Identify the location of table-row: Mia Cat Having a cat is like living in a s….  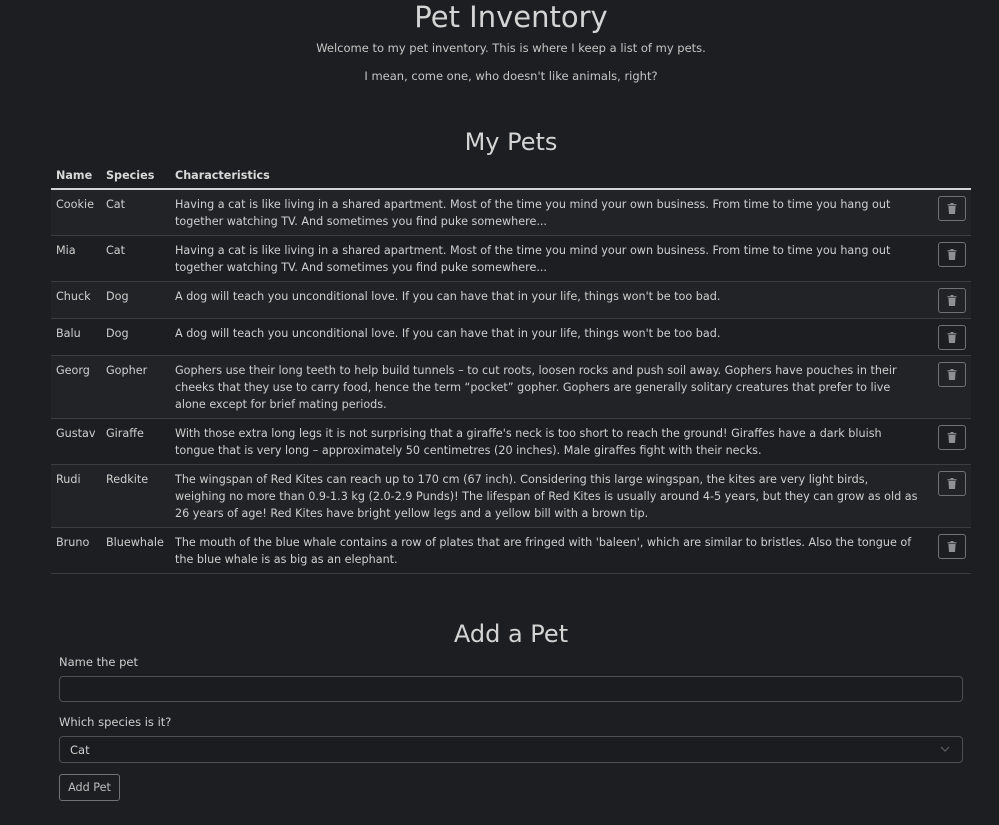
(511, 258).